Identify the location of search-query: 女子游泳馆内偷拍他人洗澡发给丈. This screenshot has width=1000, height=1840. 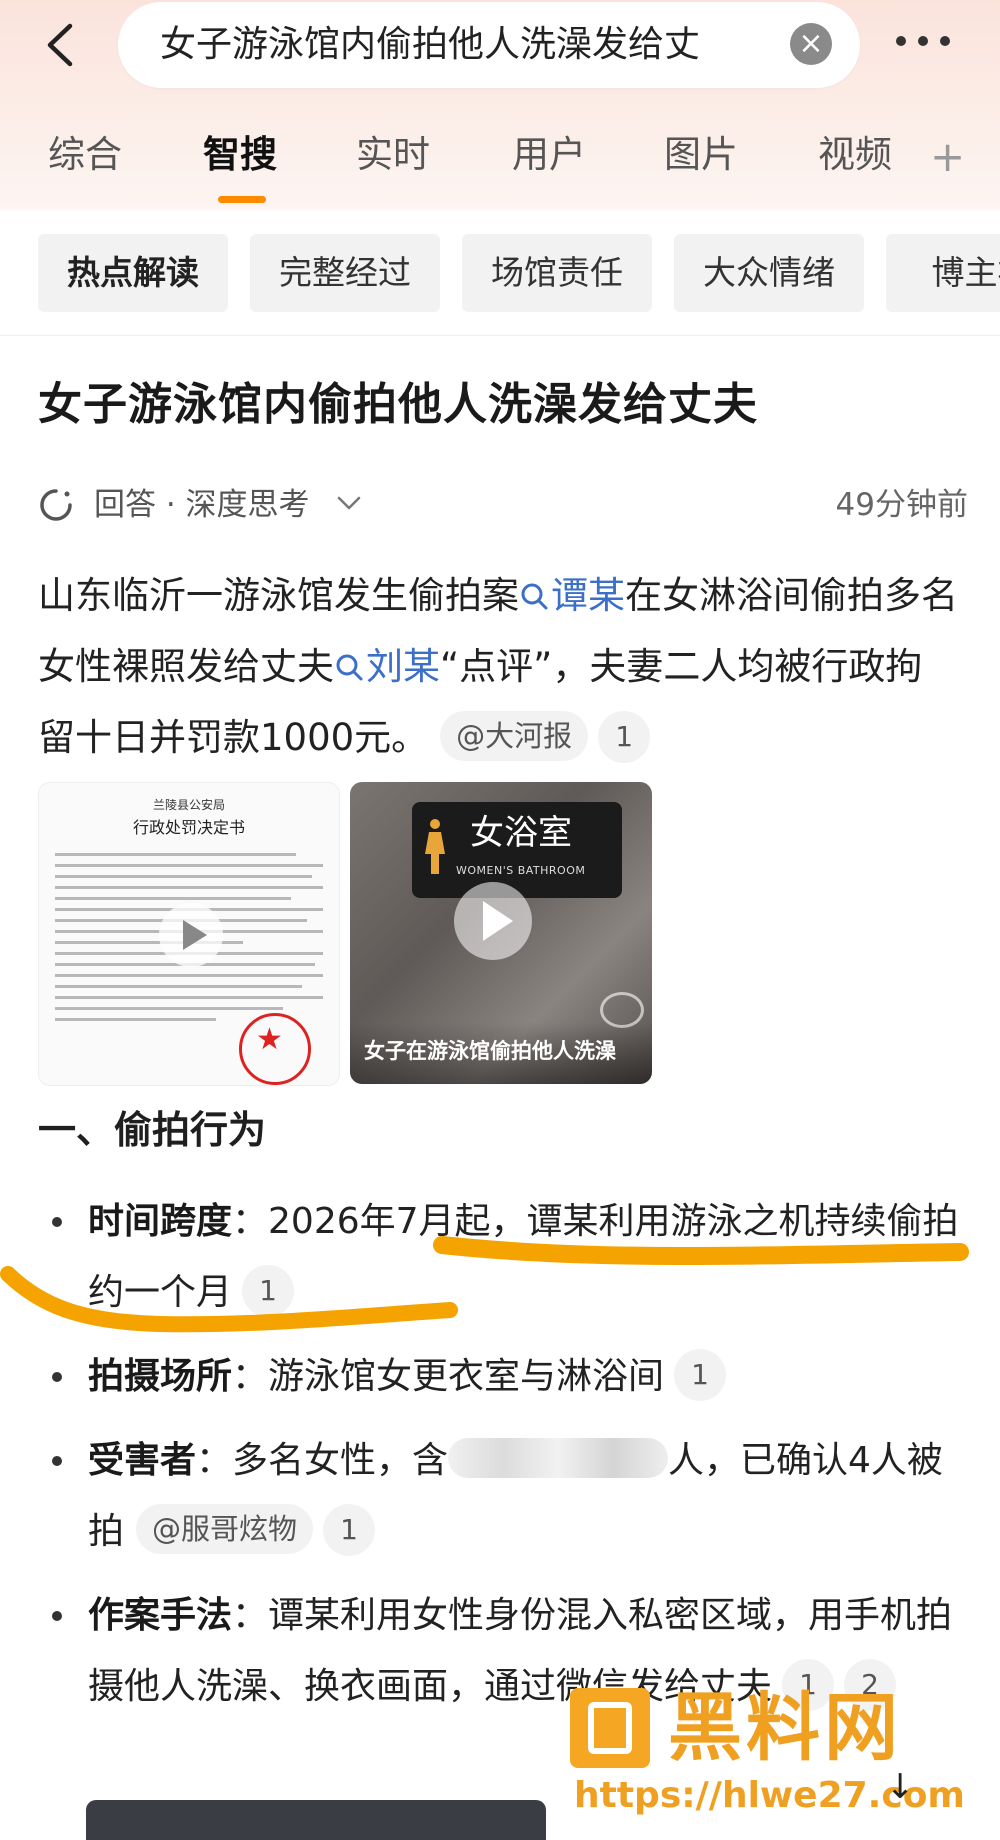
(460, 45).